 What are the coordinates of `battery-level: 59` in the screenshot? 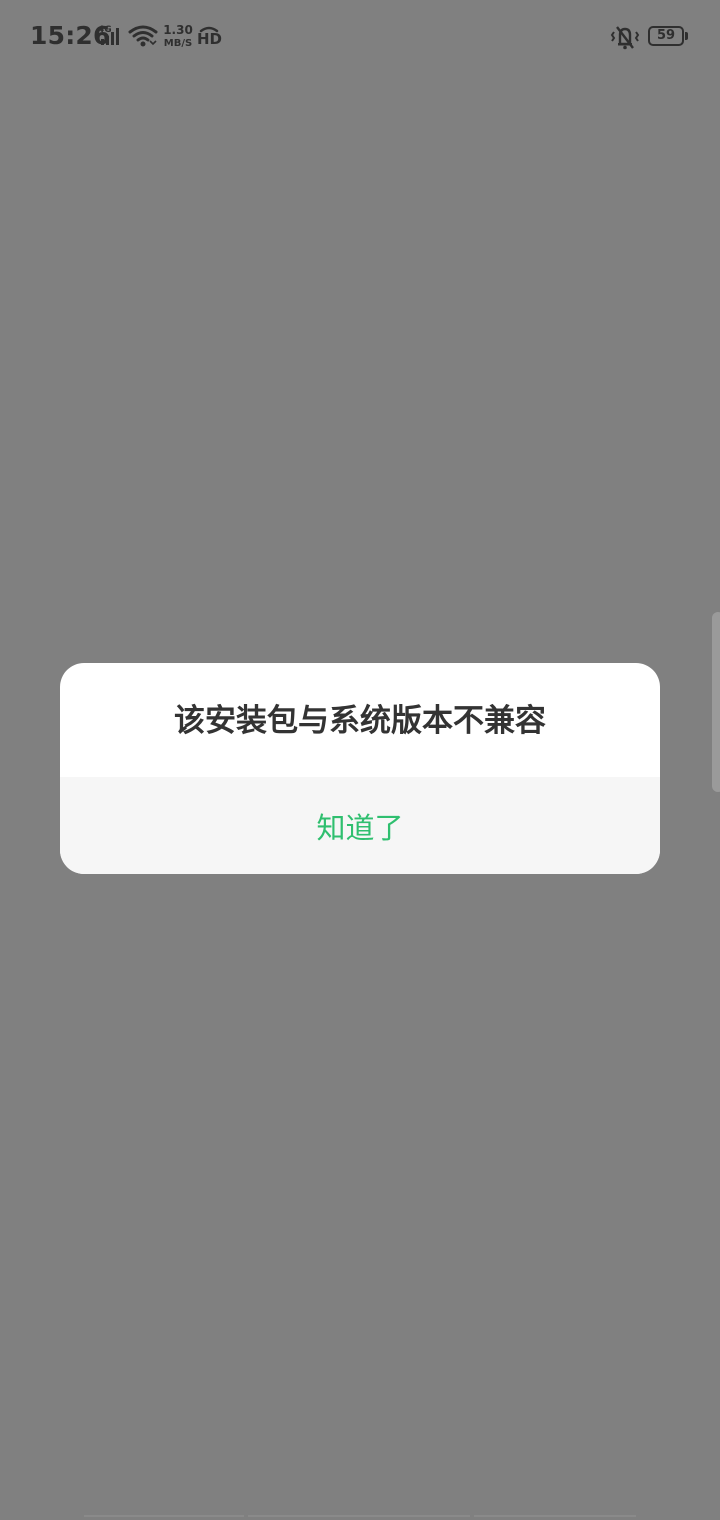 It's located at (666, 35).